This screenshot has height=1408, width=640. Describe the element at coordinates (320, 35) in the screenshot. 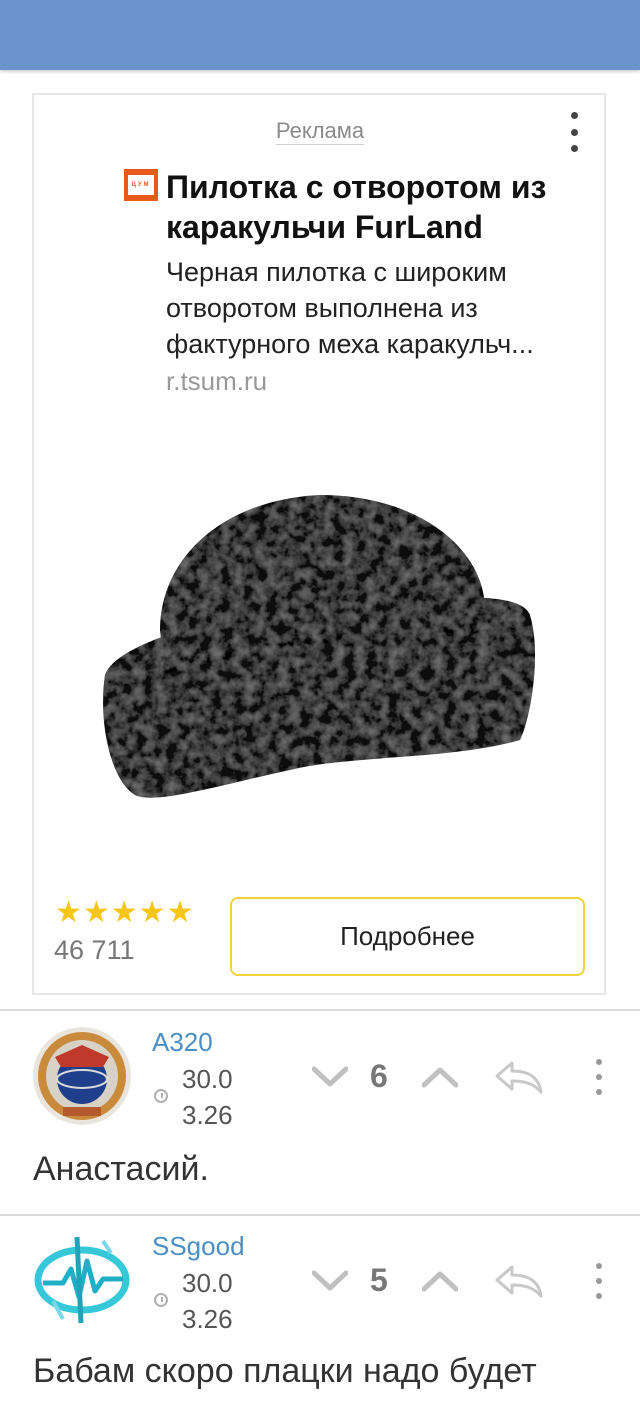

I see `top-app-bar` at that location.